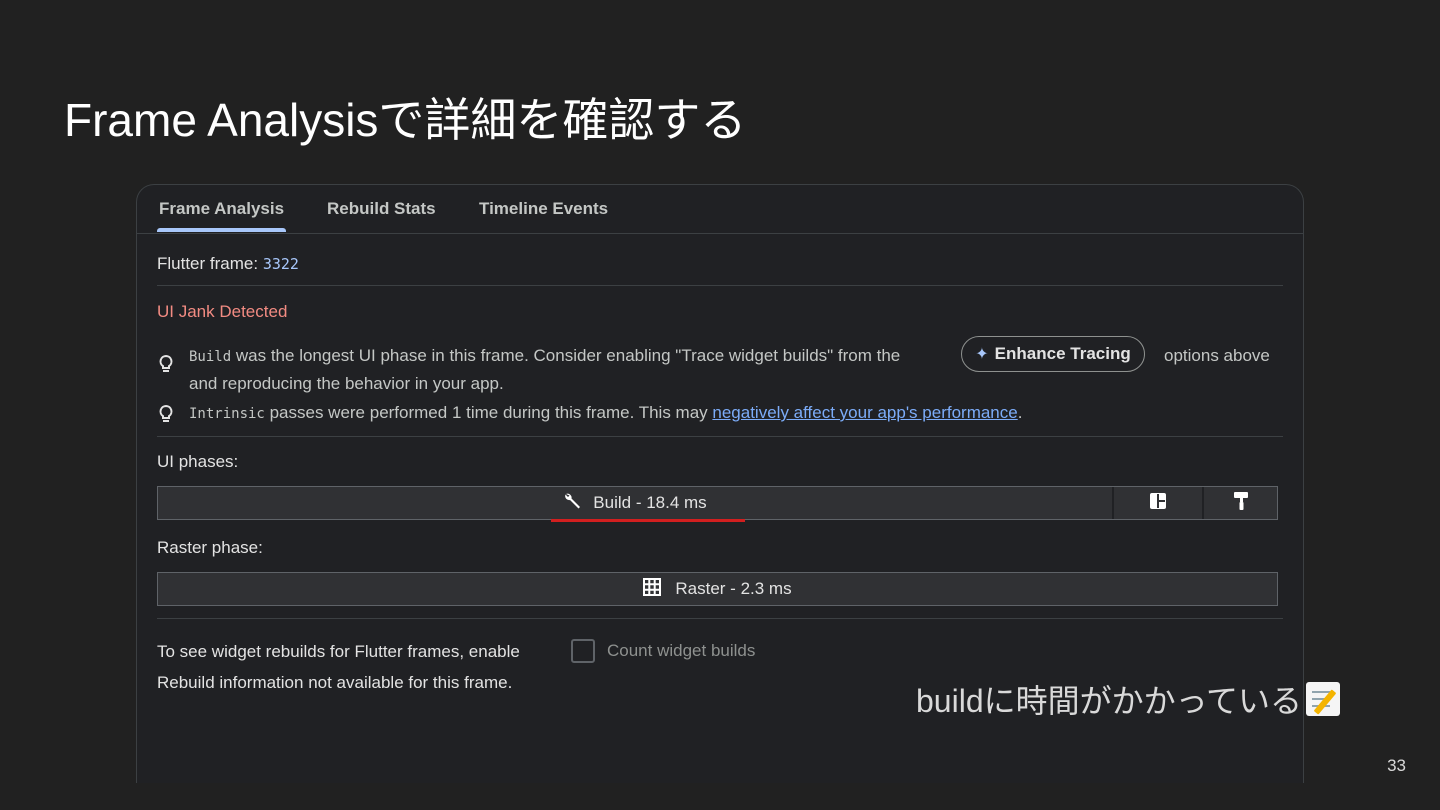 This screenshot has height=810, width=1440. Describe the element at coordinates (381, 209) in the screenshot. I see `tab-rebuild-stats: Rebuild Stats` at that location.